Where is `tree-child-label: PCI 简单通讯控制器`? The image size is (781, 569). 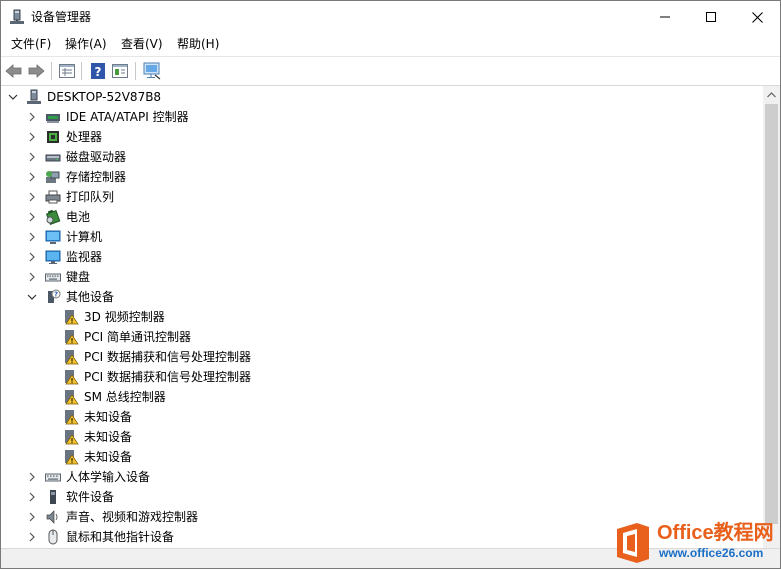
tree-child-label: PCI 简单通讯控制器 is located at coordinates (137, 337).